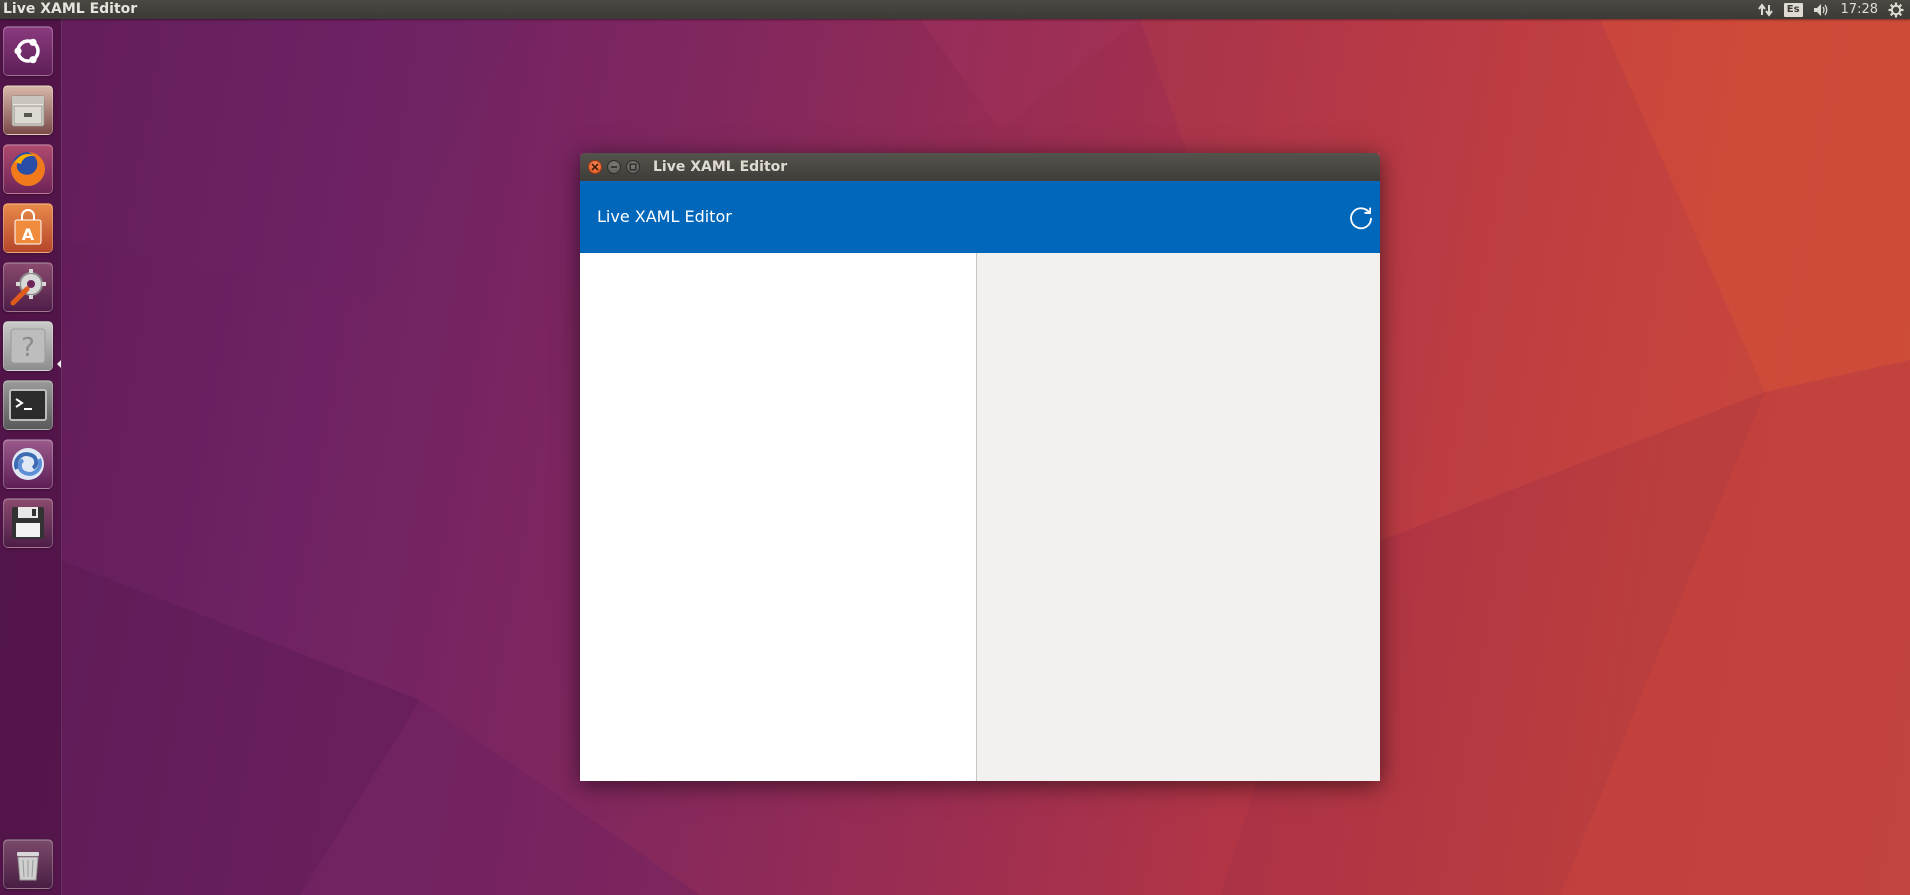  I want to click on close-icon, so click(595, 167).